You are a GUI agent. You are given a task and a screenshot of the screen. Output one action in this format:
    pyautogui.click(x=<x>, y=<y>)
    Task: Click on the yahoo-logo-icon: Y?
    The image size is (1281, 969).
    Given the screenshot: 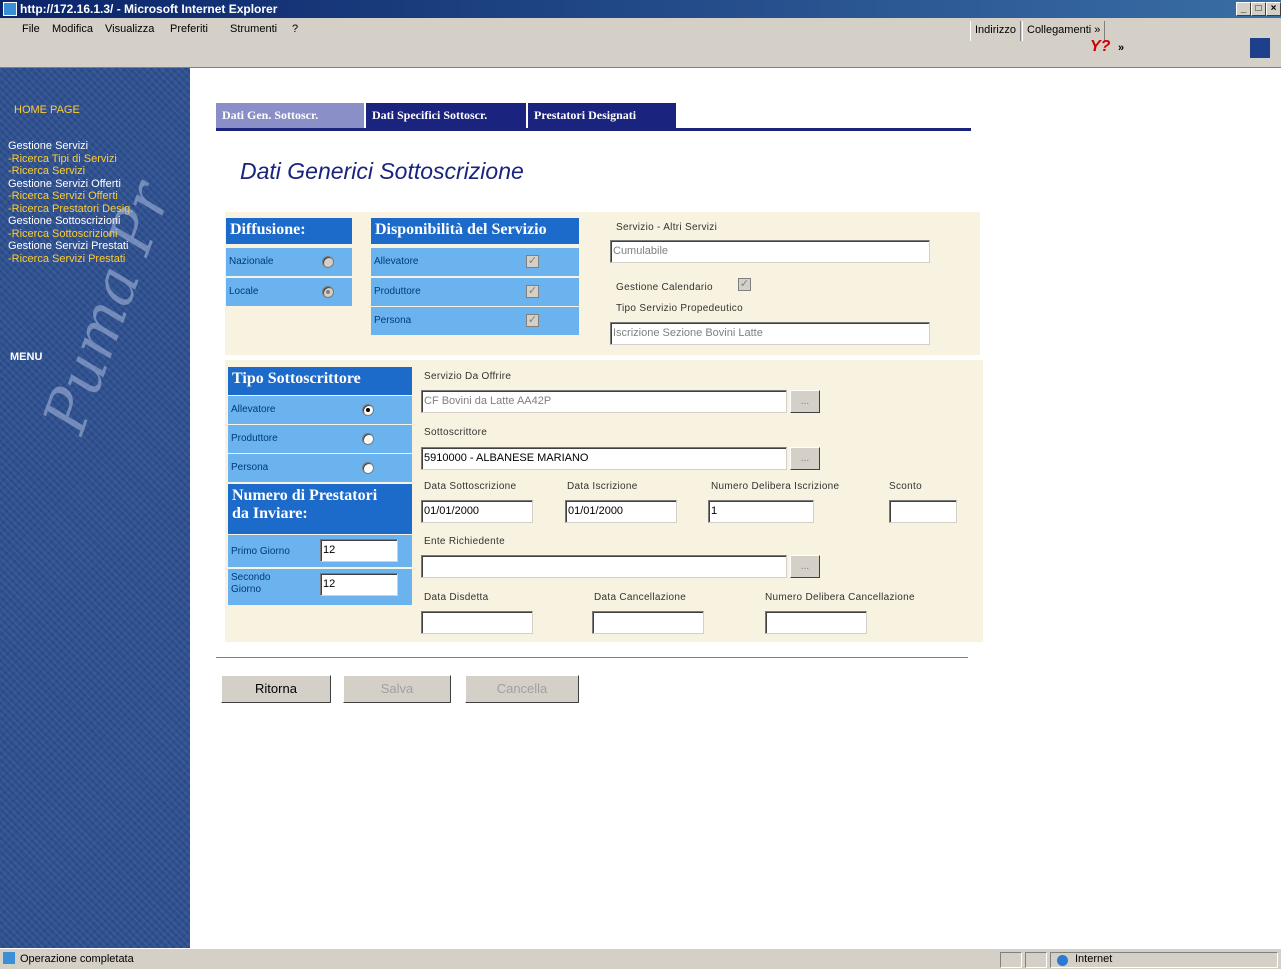 What is the action you would take?
    pyautogui.click(x=1100, y=47)
    